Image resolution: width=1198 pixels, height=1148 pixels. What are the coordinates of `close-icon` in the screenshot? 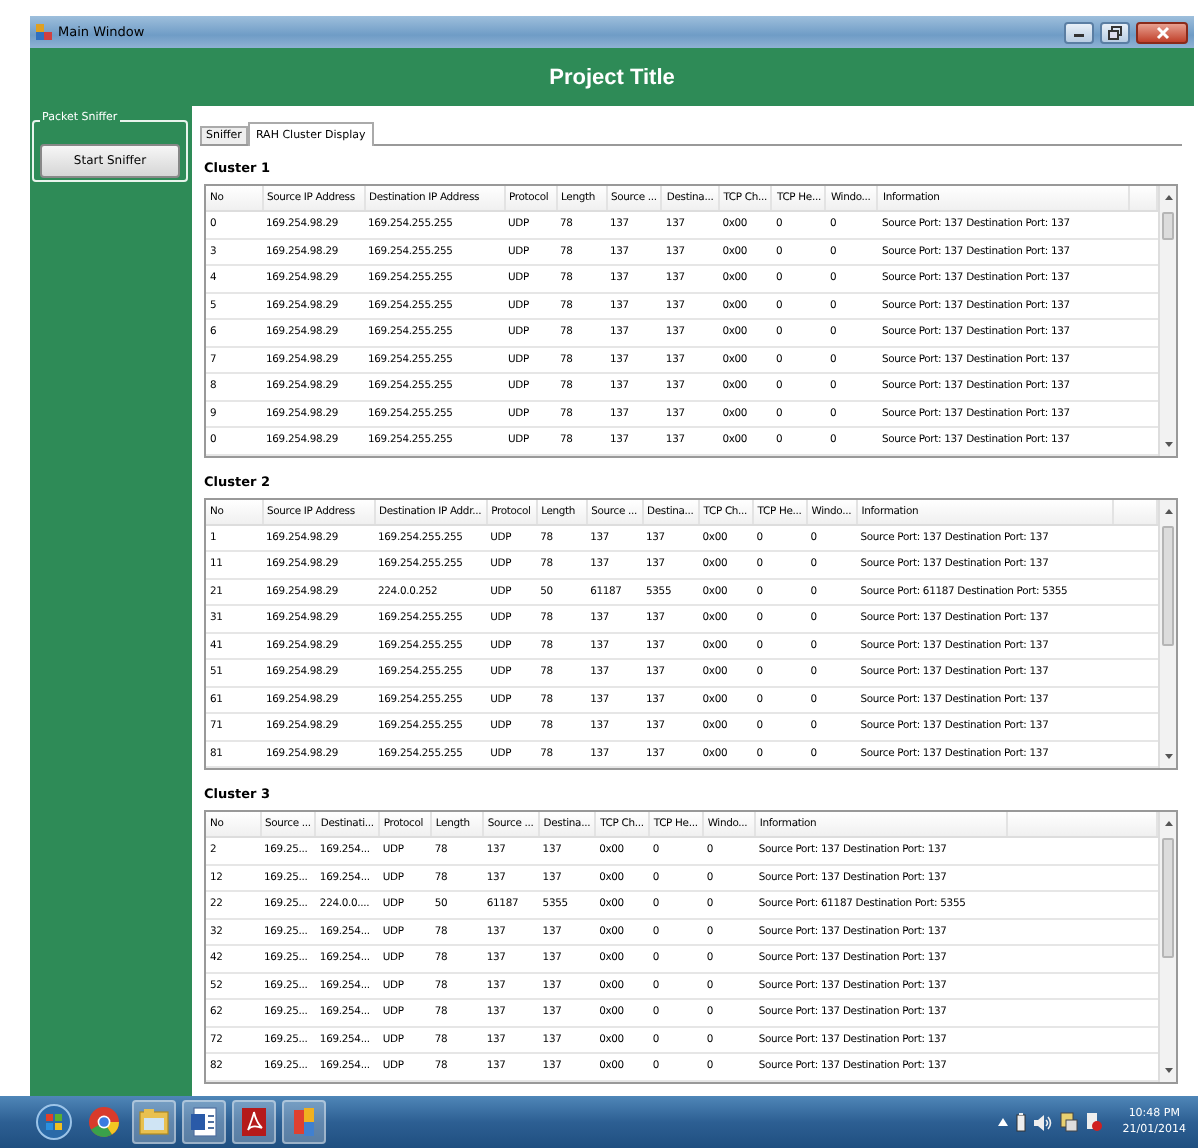 It's located at (1162, 32).